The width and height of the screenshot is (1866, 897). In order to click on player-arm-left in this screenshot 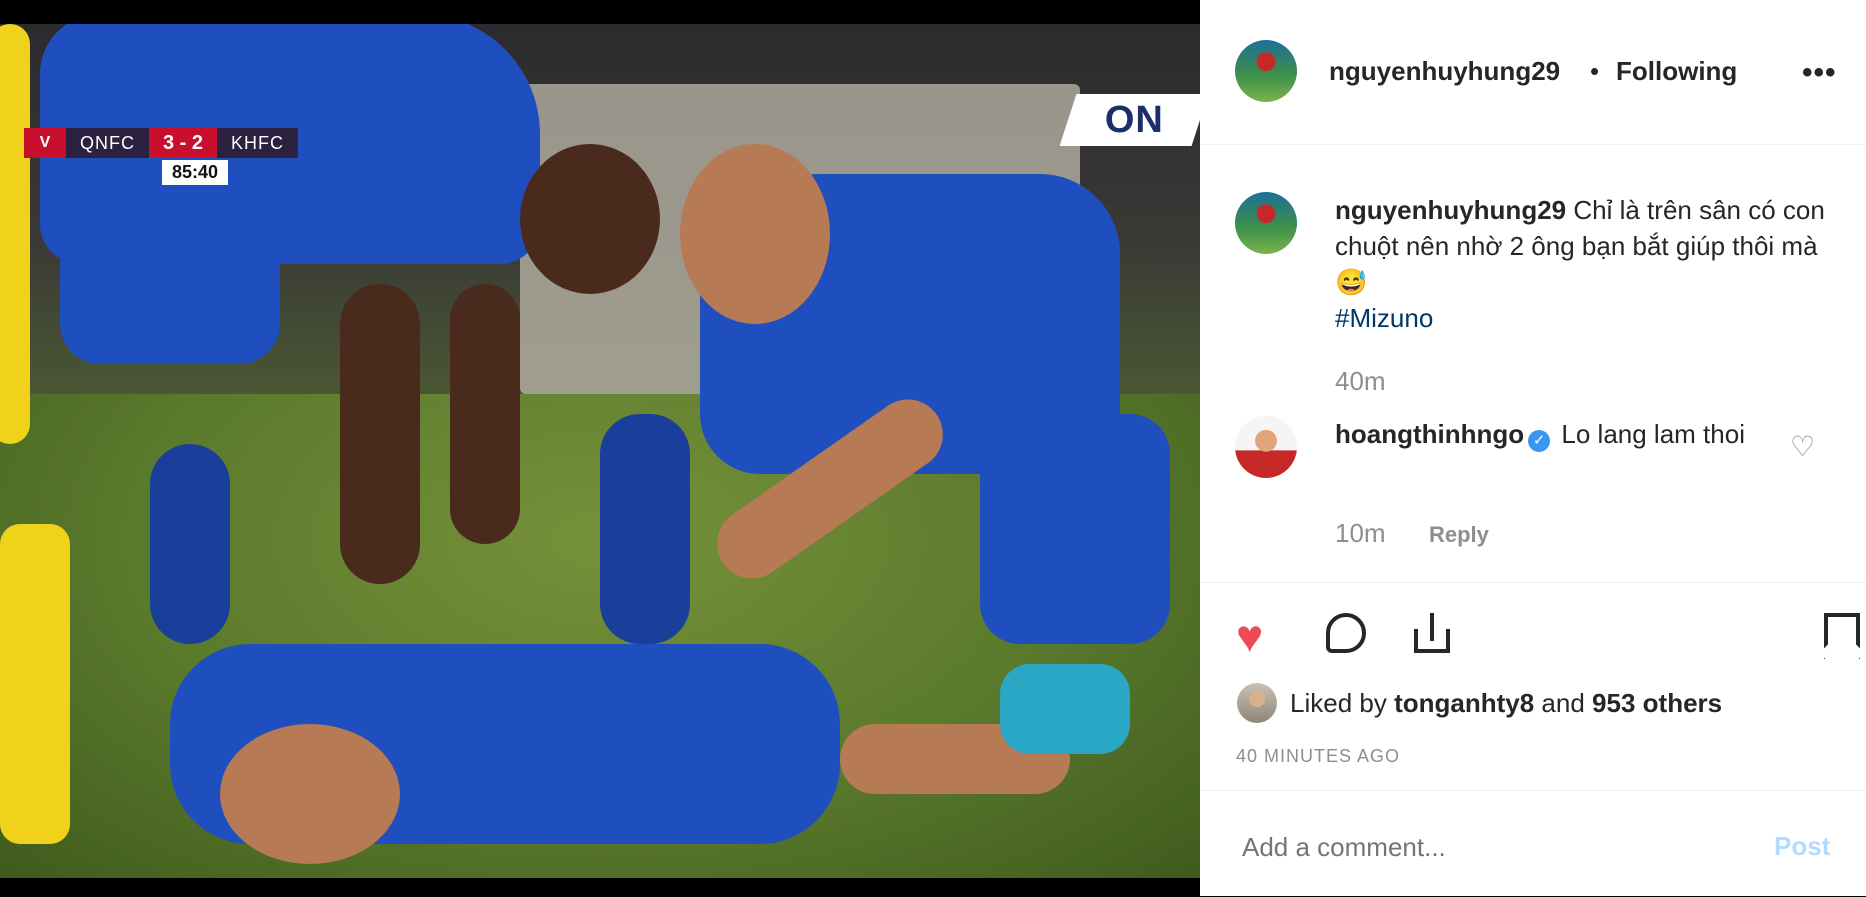, I will do `click(380, 434)`.